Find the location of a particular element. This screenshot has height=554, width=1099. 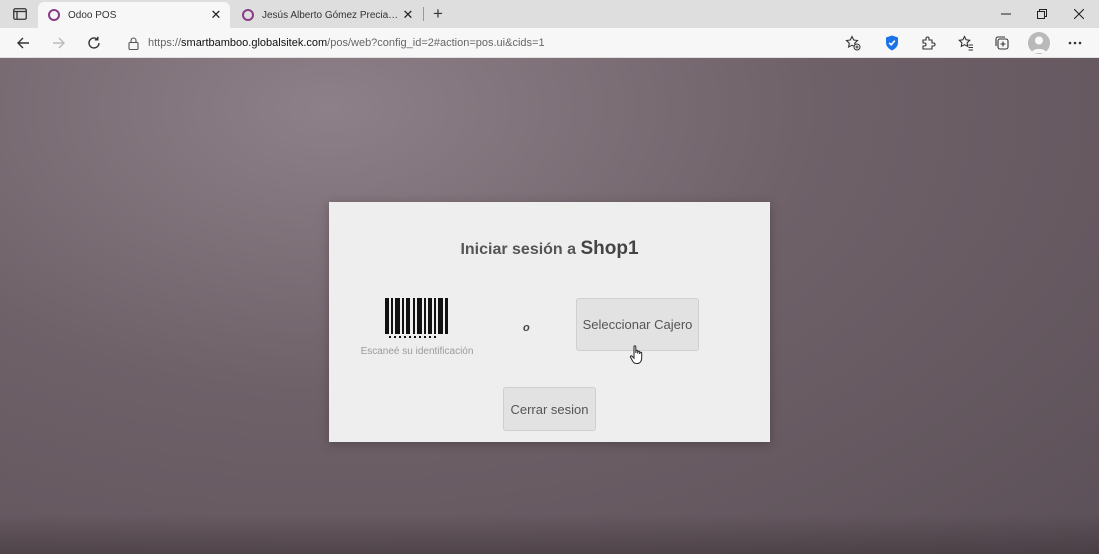

profile-button is located at coordinates (1039, 43).